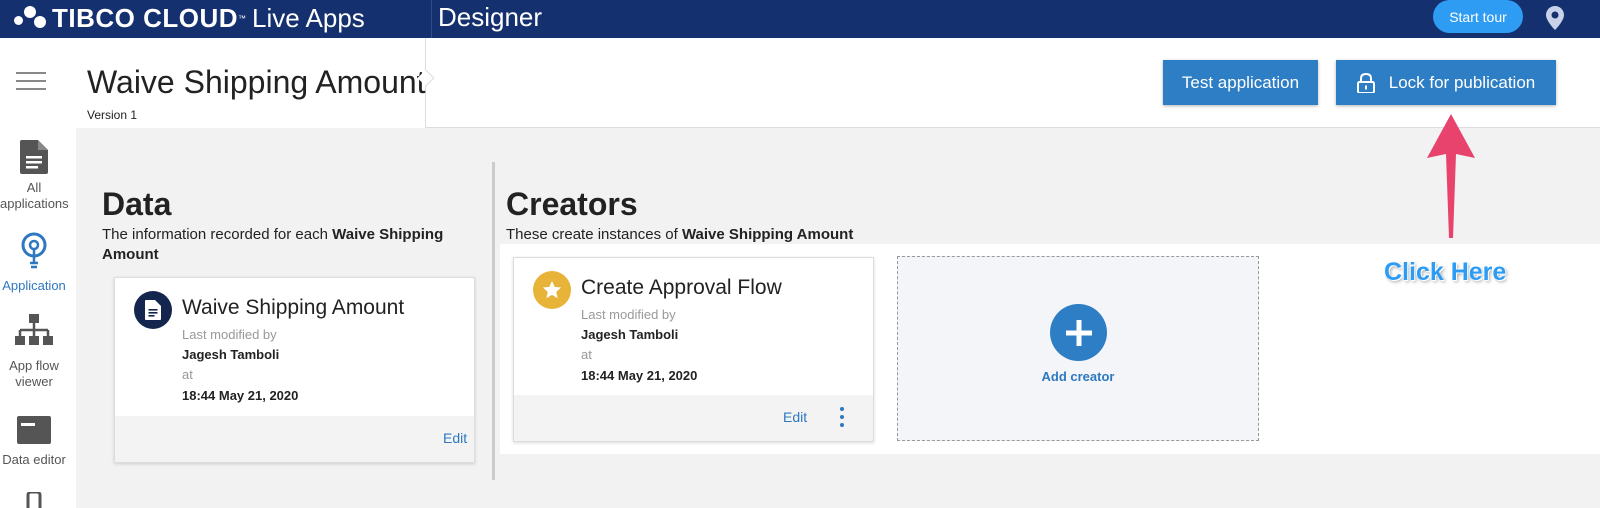  Describe the element at coordinates (455, 438) in the screenshot. I see `data-edit-link: Edit` at that location.